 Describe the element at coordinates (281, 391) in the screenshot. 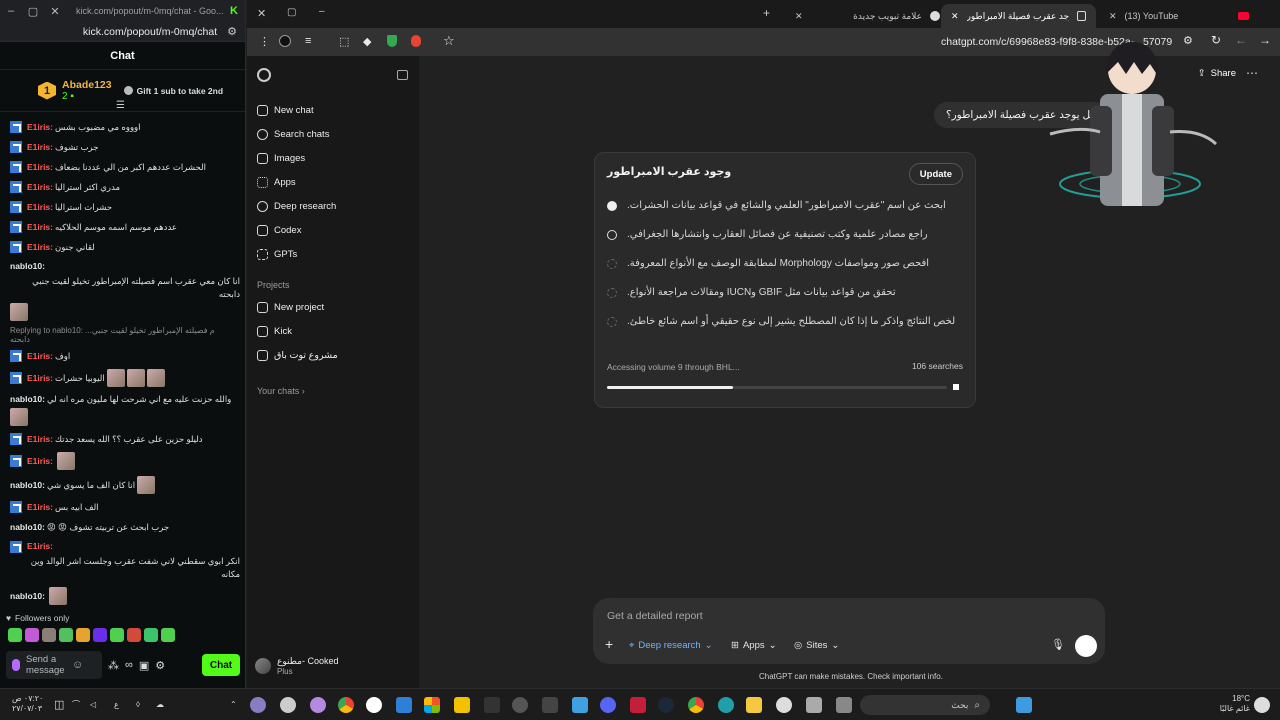

I see `your-chats-heading: Your chats ›` at that location.